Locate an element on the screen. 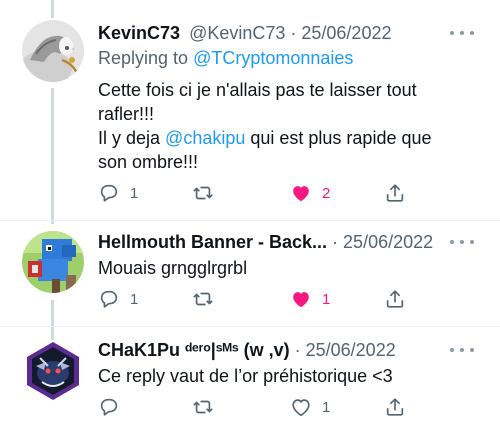 Image resolution: width=500 pixels, height=441 pixels. display-name: CHaK1Pu ᵈᵉʳᵒ|ˢᴹˢ (w ,v) is located at coordinates (194, 350).